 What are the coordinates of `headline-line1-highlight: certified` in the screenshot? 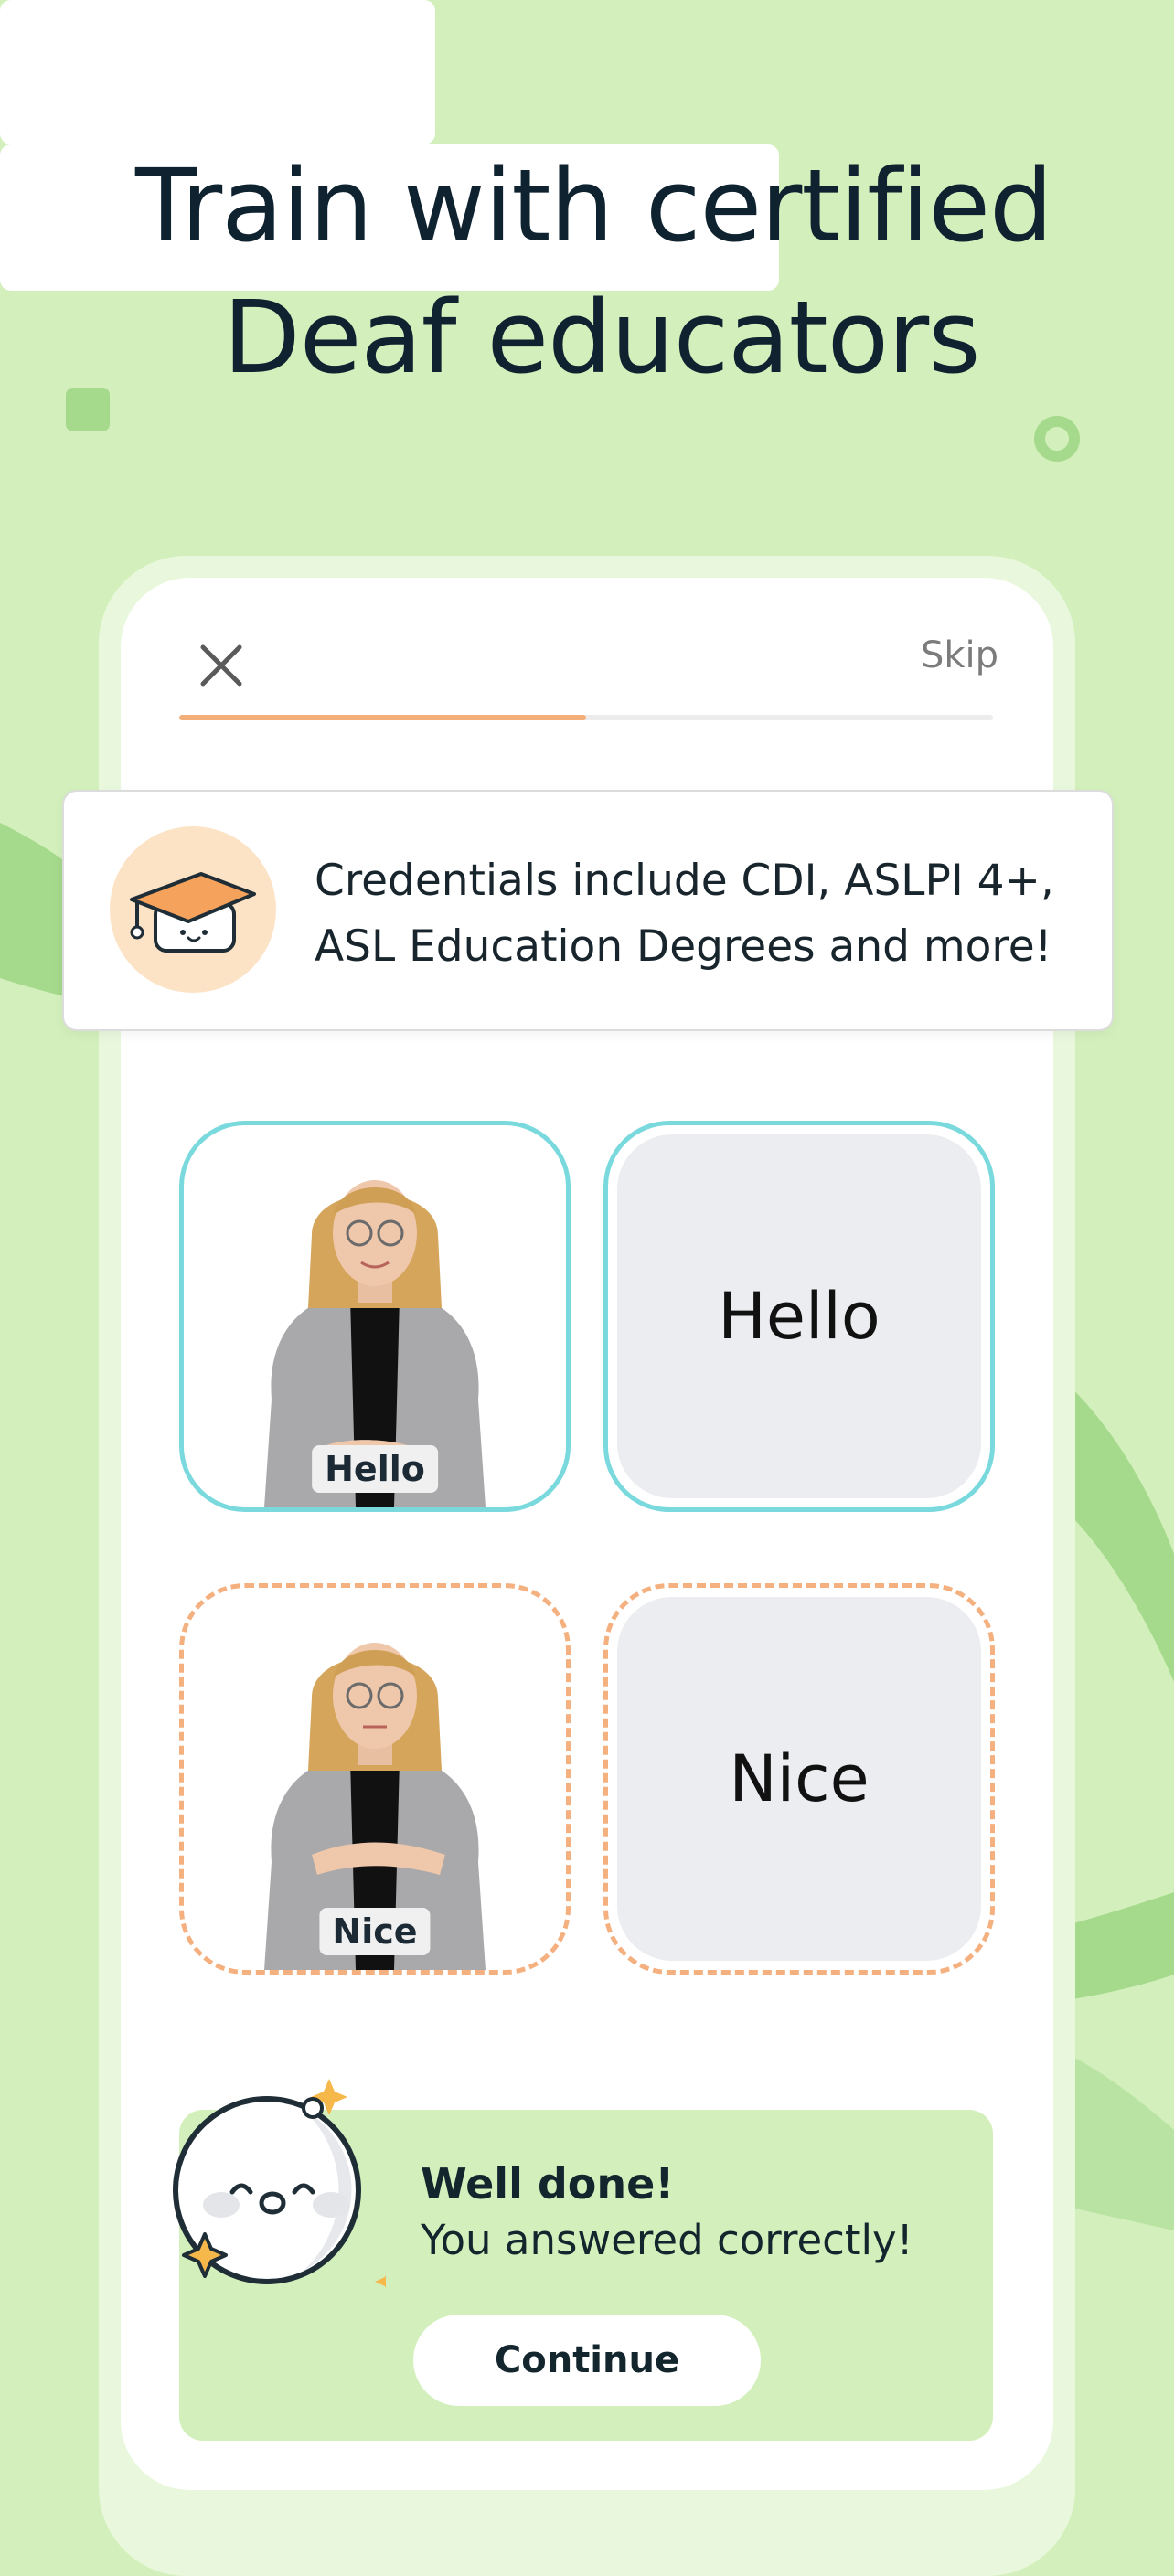 It's located at (849, 205).